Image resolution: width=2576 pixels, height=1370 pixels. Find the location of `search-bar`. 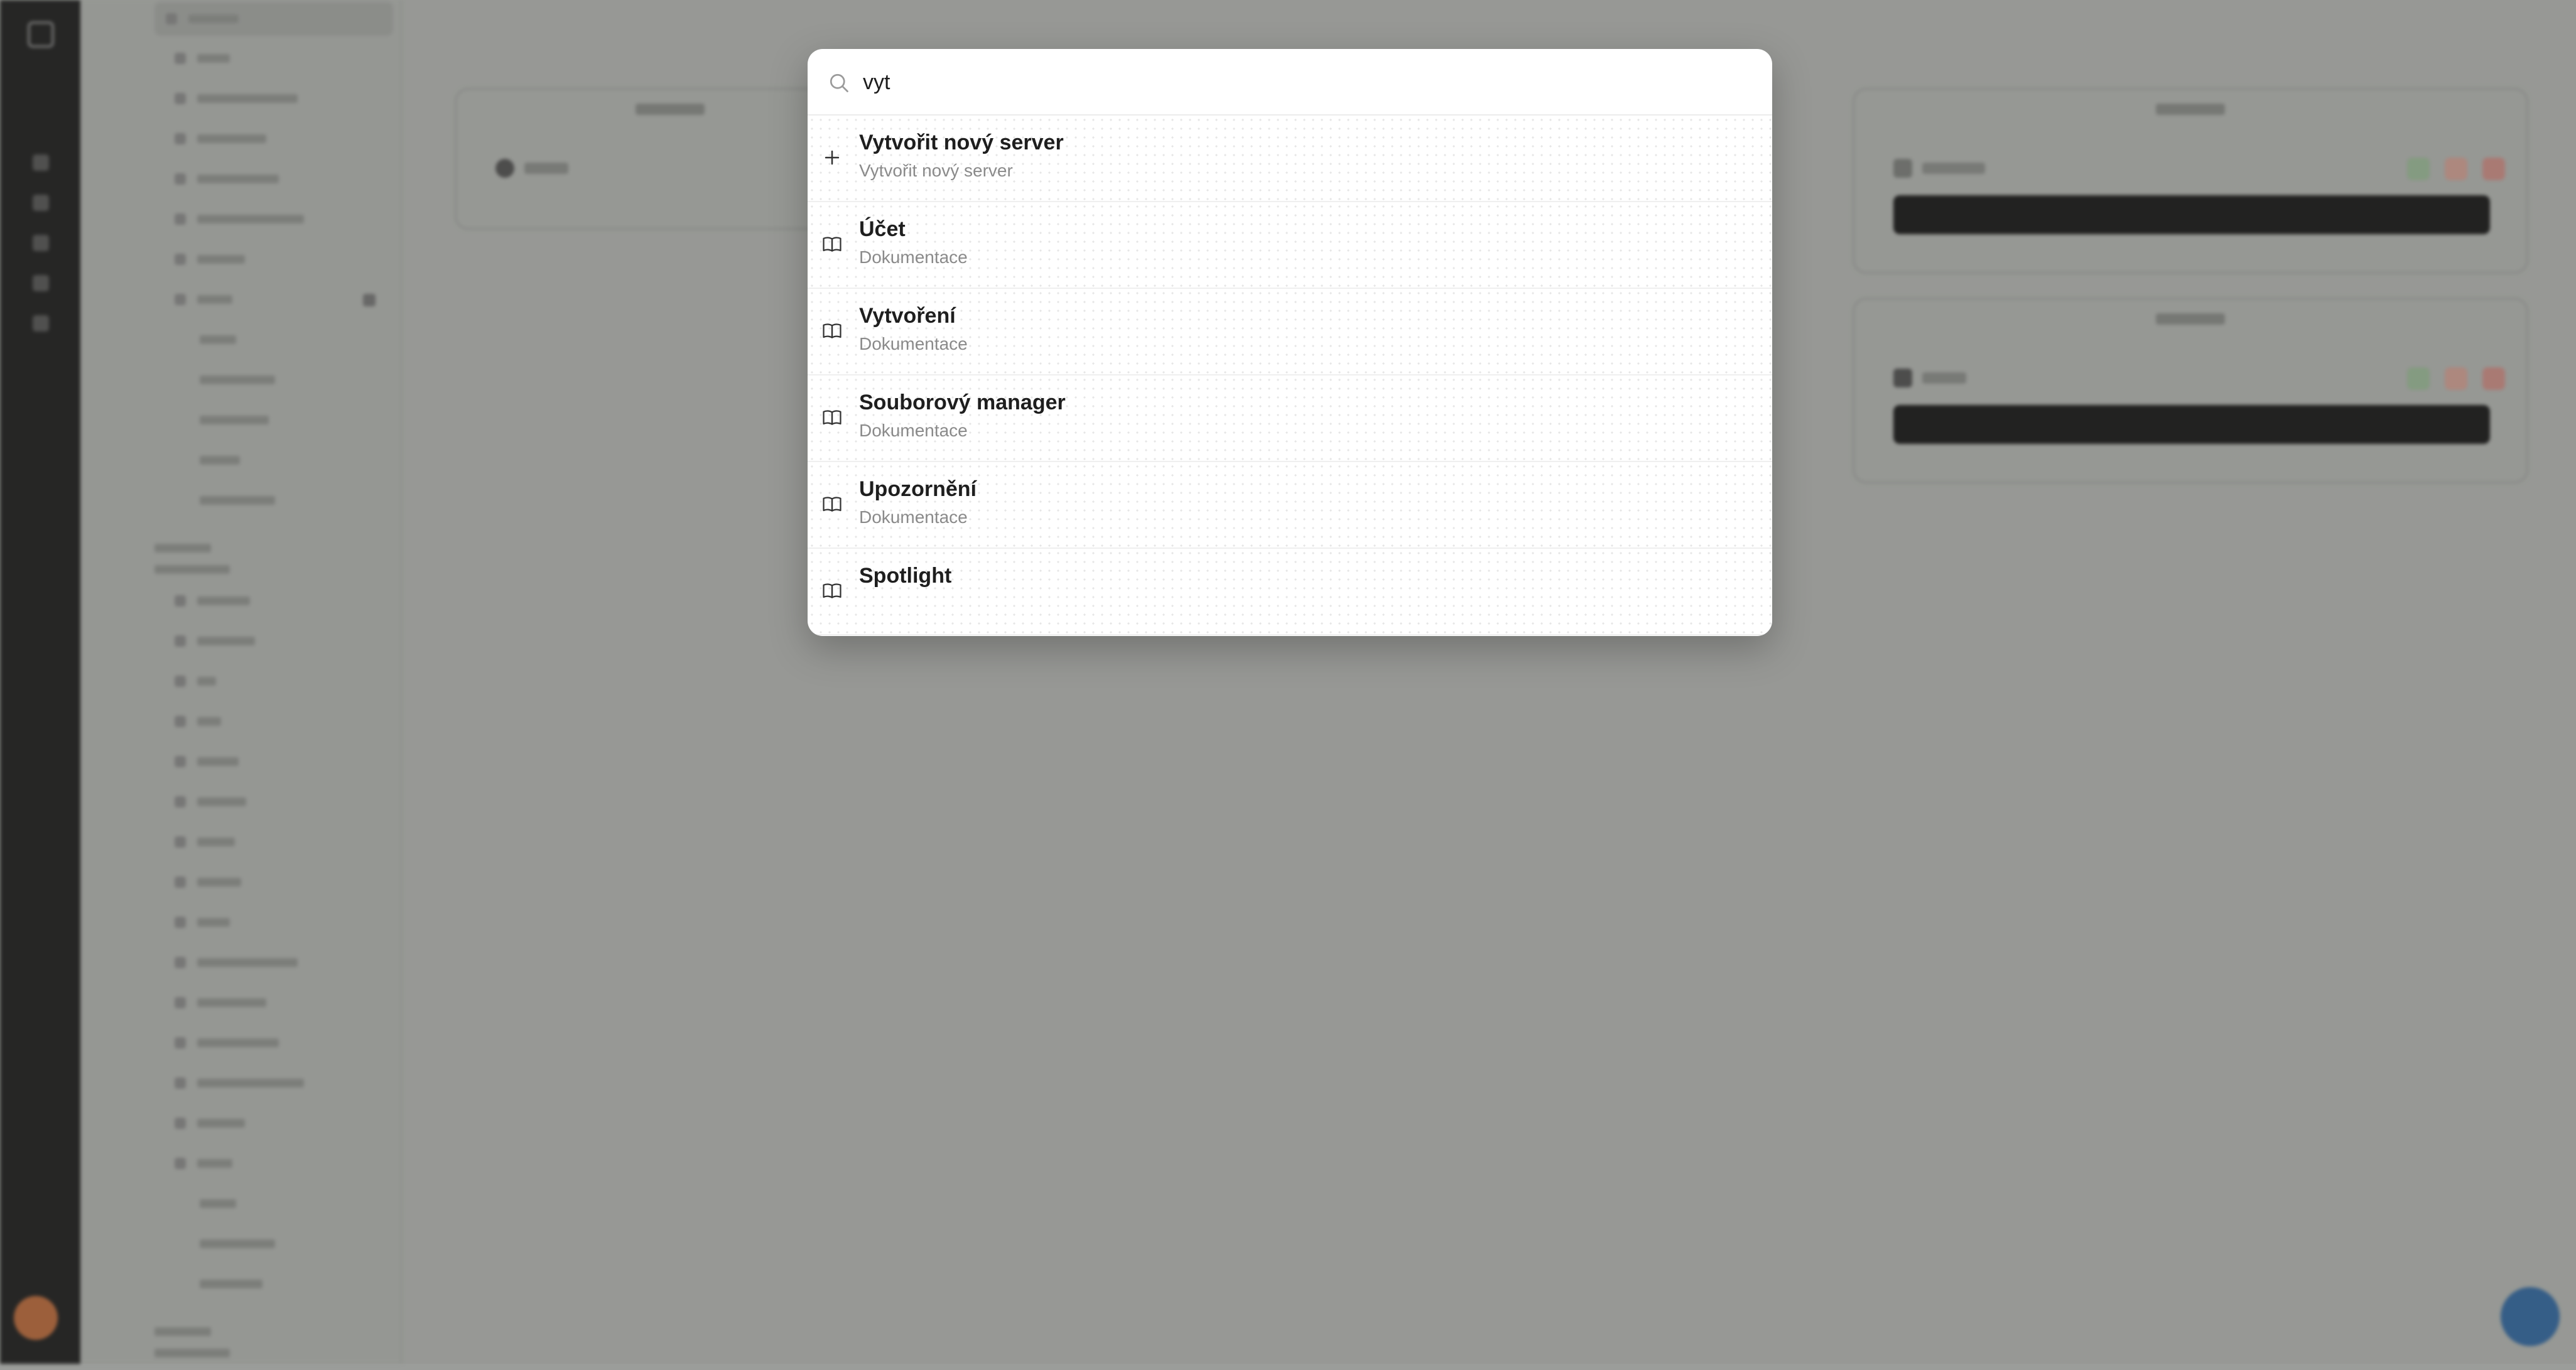

search-bar is located at coordinates (1290, 82).